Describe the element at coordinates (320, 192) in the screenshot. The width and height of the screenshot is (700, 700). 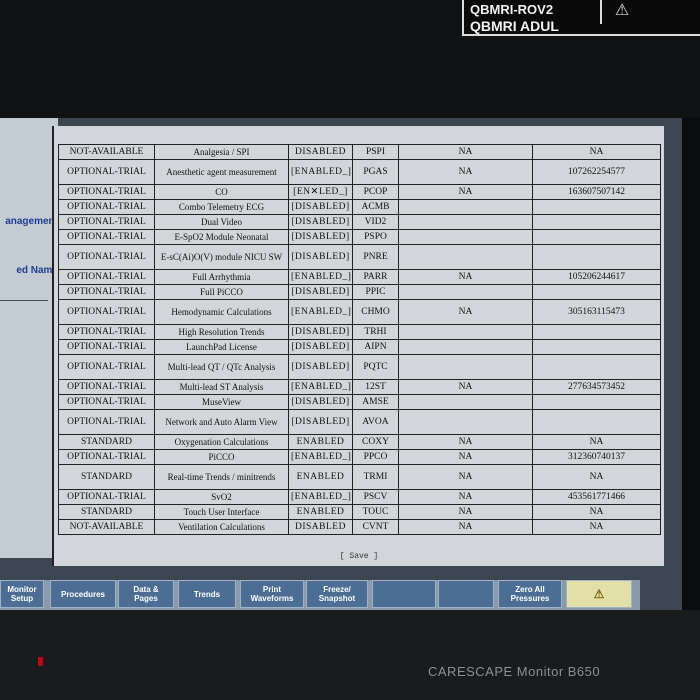
I see `cell-state: [EN✕LED_]` at that location.